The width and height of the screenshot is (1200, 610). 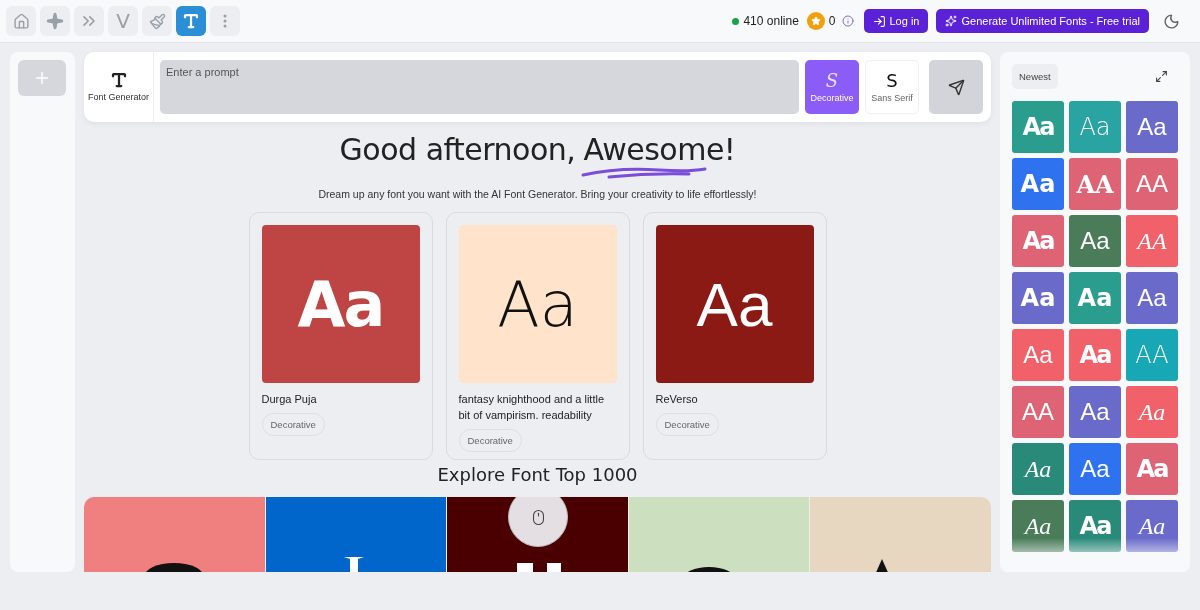 What do you see at coordinates (832, 21) in the screenshot?
I see `coin-count: 0` at bounding box center [832, 21].